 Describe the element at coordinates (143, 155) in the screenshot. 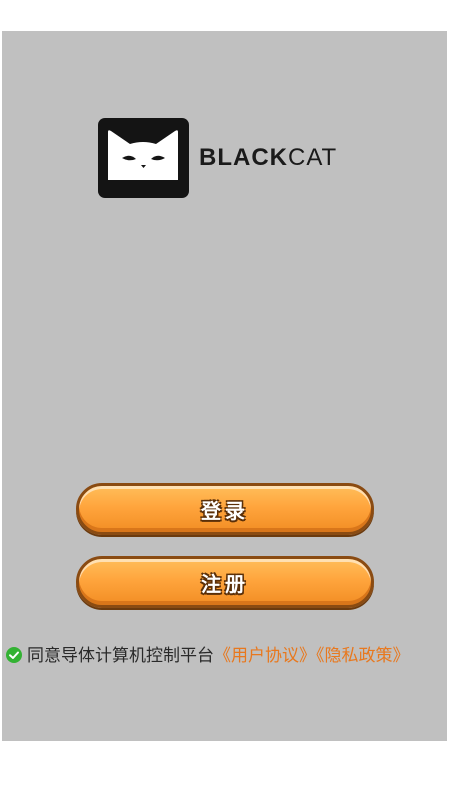

I see `cat-face-icon` at that location.